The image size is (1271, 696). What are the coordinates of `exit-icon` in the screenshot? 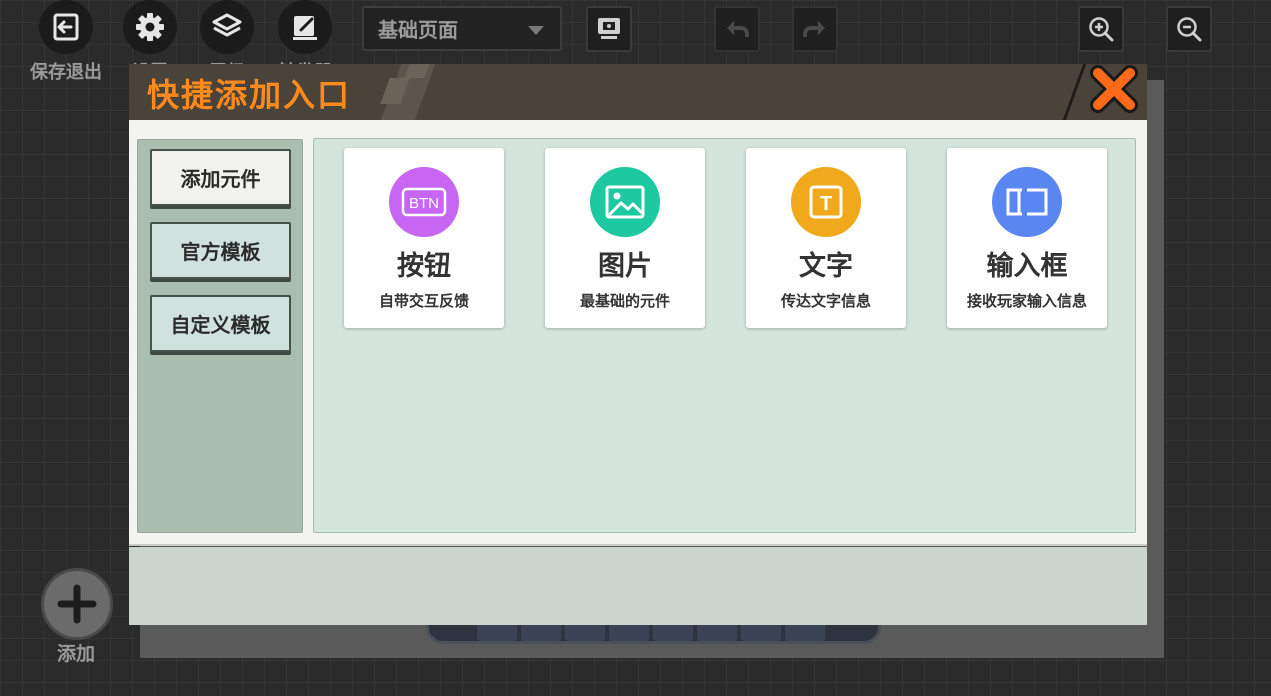 It's located at (66, 27).